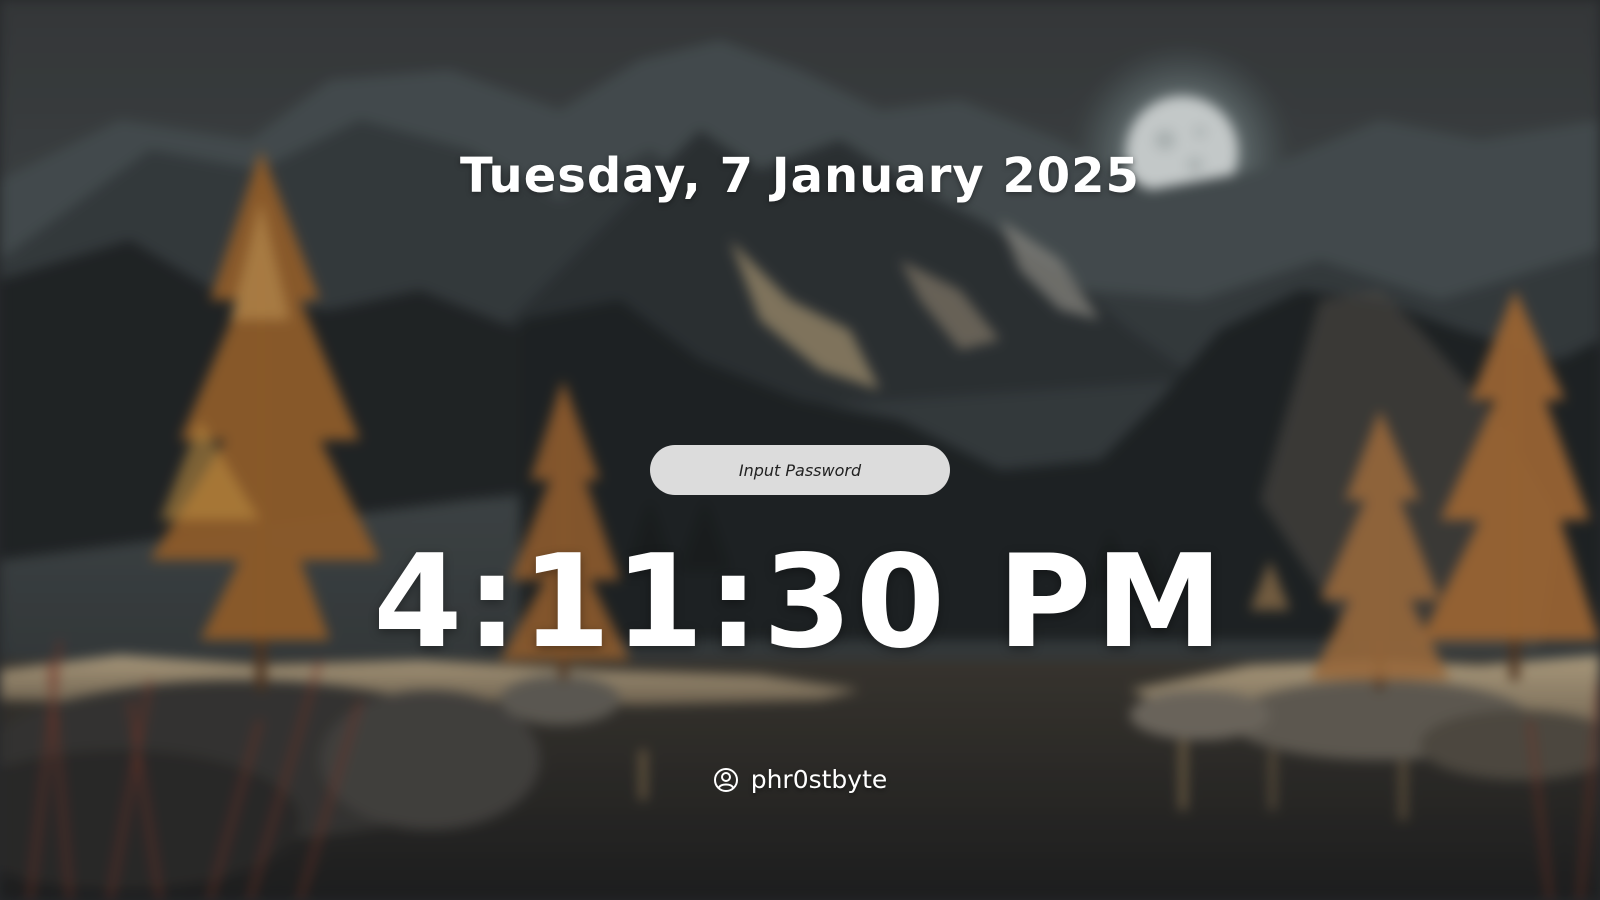 This screenshot has height=900, width=1600. Describe the element at coordinates (819, 779) in the screenshot. I see `username-label: phr0stbyte` at that location.